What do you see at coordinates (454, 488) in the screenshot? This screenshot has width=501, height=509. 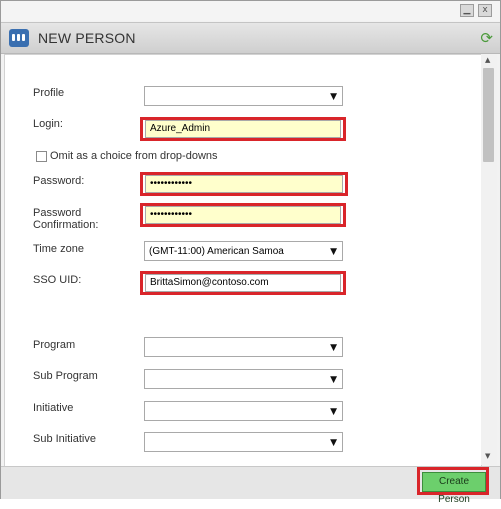 I see `create-person-button: Create Person` at bounding box center [454, 488].